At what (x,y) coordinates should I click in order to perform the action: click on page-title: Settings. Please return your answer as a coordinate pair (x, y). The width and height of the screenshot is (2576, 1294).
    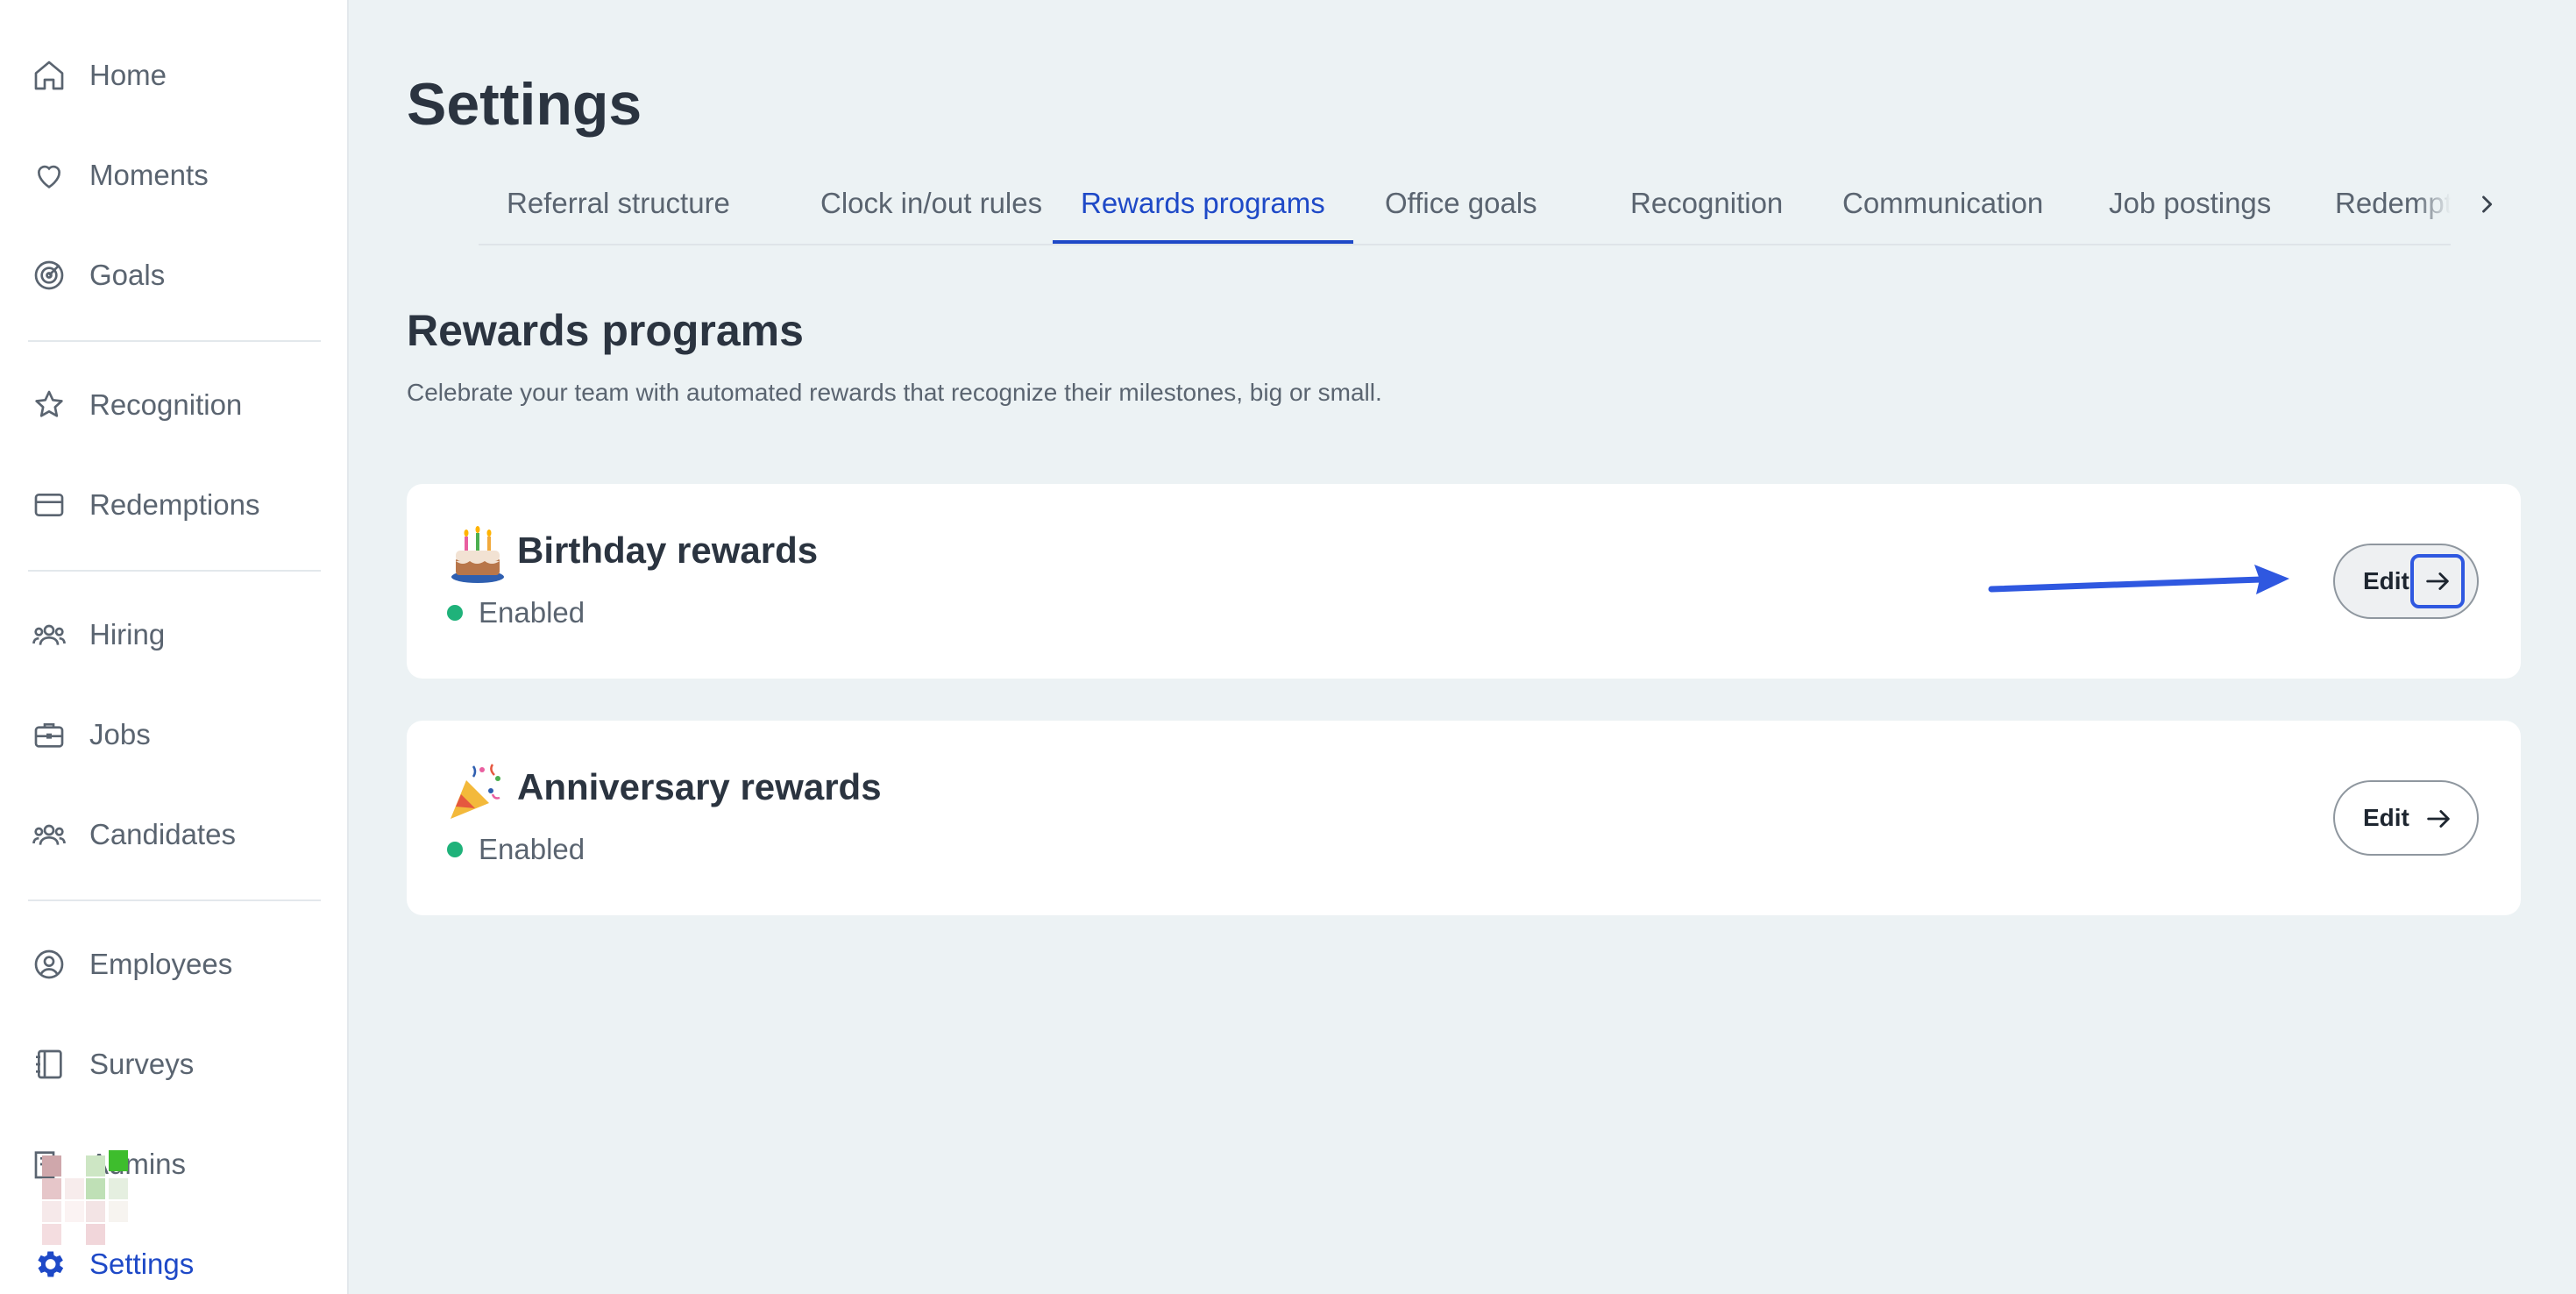
    Looking at the image, I should click on (524, 104).